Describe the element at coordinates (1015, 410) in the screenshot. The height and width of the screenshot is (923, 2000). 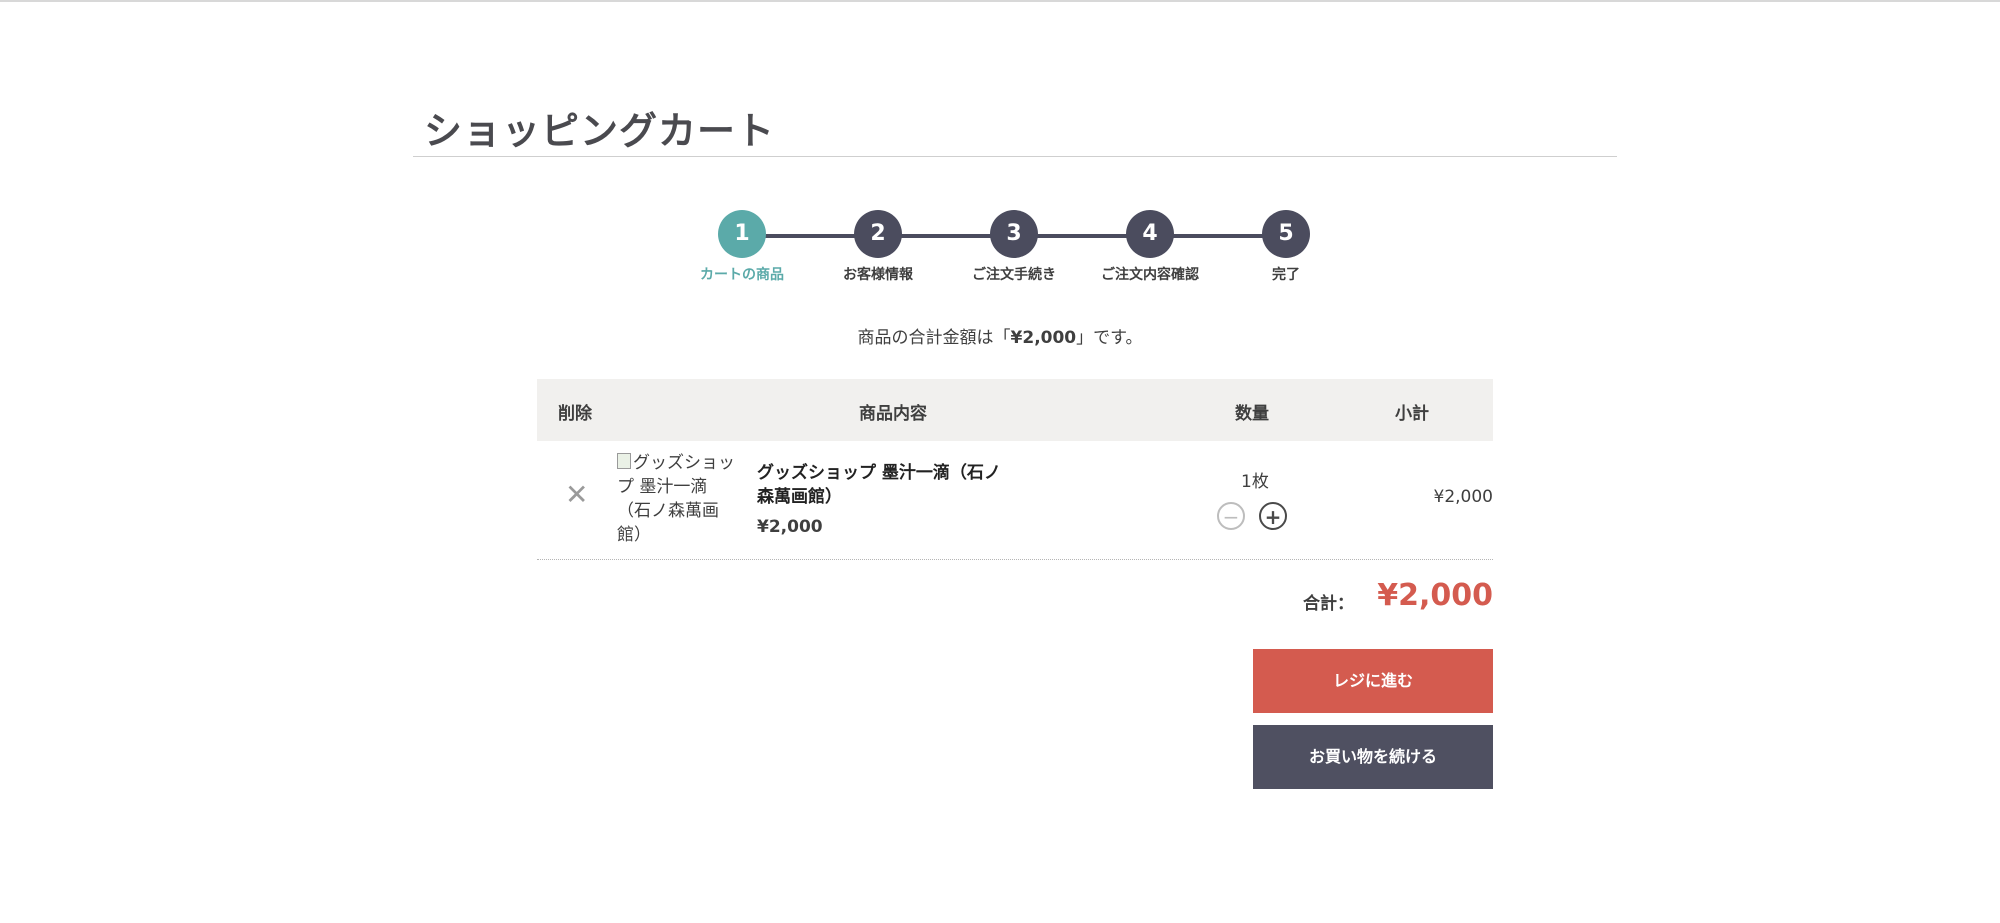
I see `table-header: 削除 商品内容 数量 小計` at that location.